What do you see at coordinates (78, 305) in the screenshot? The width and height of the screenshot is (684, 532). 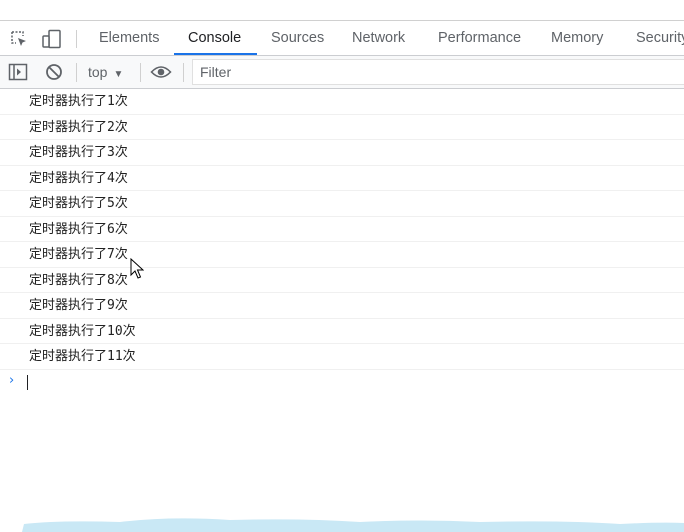 I see `console-message-text: 定时器执行了9次` at bounding box center [78, 305].